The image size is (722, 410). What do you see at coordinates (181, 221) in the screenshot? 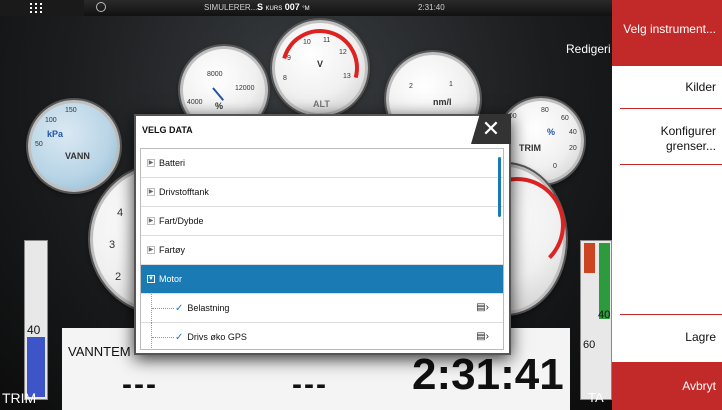
I see `list-item-label: Fart/Dybde` at bounding box center [181, 221].